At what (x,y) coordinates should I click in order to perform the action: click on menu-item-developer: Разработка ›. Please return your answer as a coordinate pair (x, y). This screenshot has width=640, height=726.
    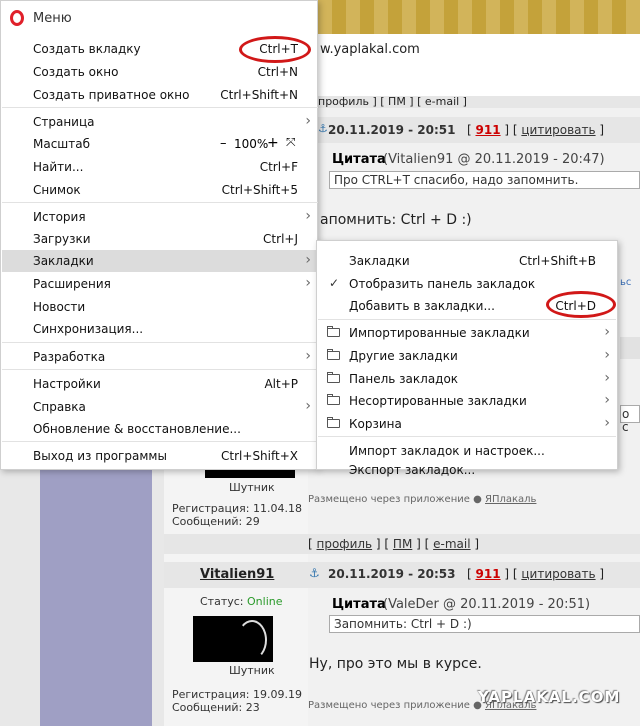
    Looking at the image, I should click on (160, 357).